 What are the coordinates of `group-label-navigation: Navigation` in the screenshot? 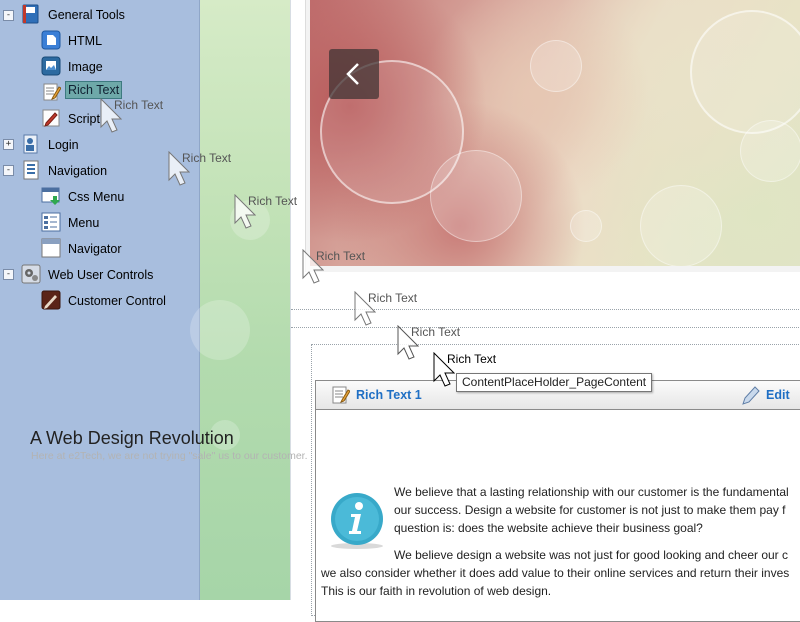 It's located at (77, 171).